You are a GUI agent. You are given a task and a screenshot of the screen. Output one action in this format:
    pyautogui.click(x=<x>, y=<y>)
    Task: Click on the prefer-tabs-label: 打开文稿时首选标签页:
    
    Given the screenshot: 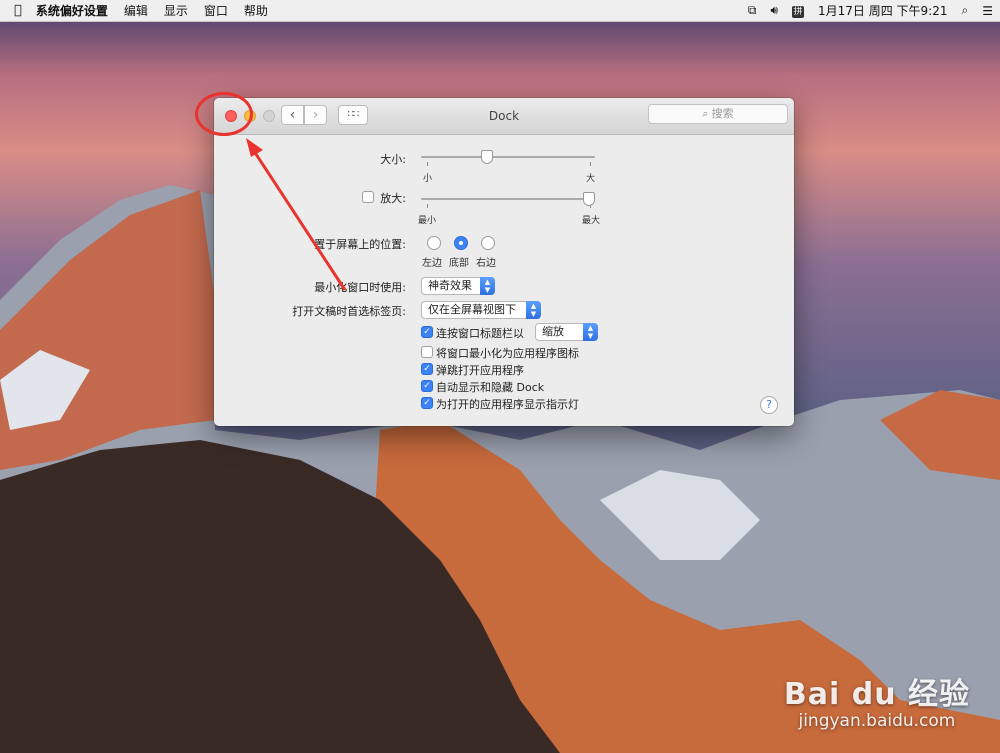 What is the action you would take?
    pyautogui.click(x=349, y=311)
    